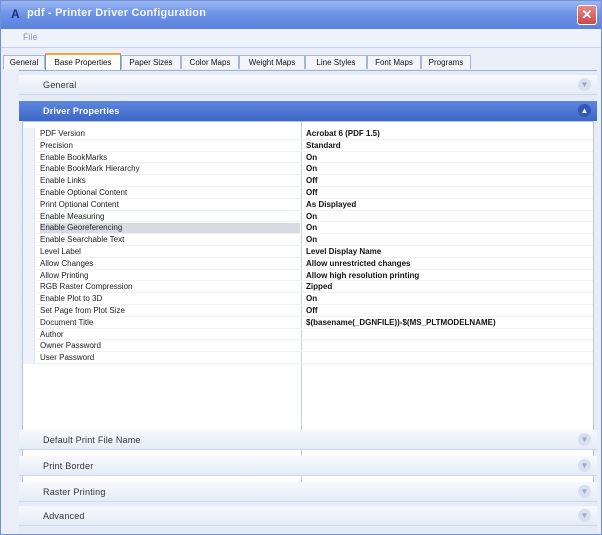 The height and width of the screenshot is (535, 602). I want to click on property-name: Print Optional Content, so click(79, 204).